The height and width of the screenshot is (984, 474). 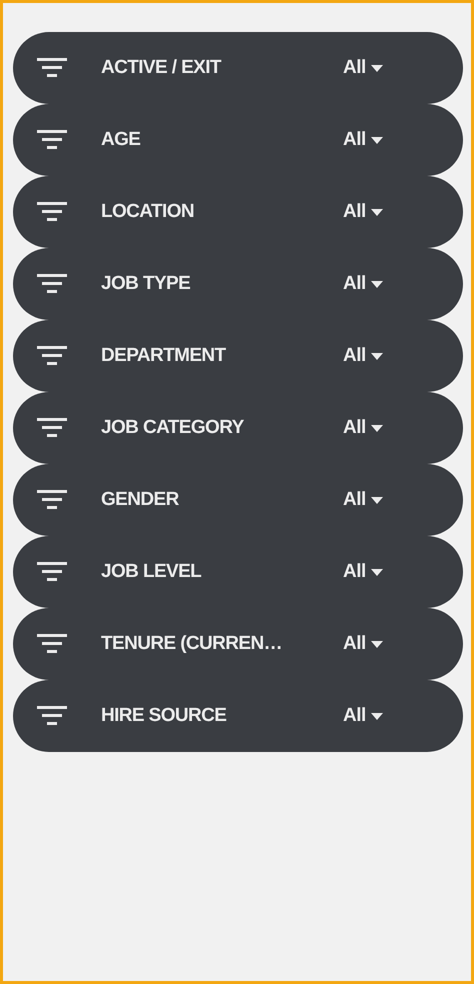 What do you see at coordinates (238, 284) in the screenshot?
I see `filter-dropdown: JOB TYPE All` at bounding box center [238, 284].